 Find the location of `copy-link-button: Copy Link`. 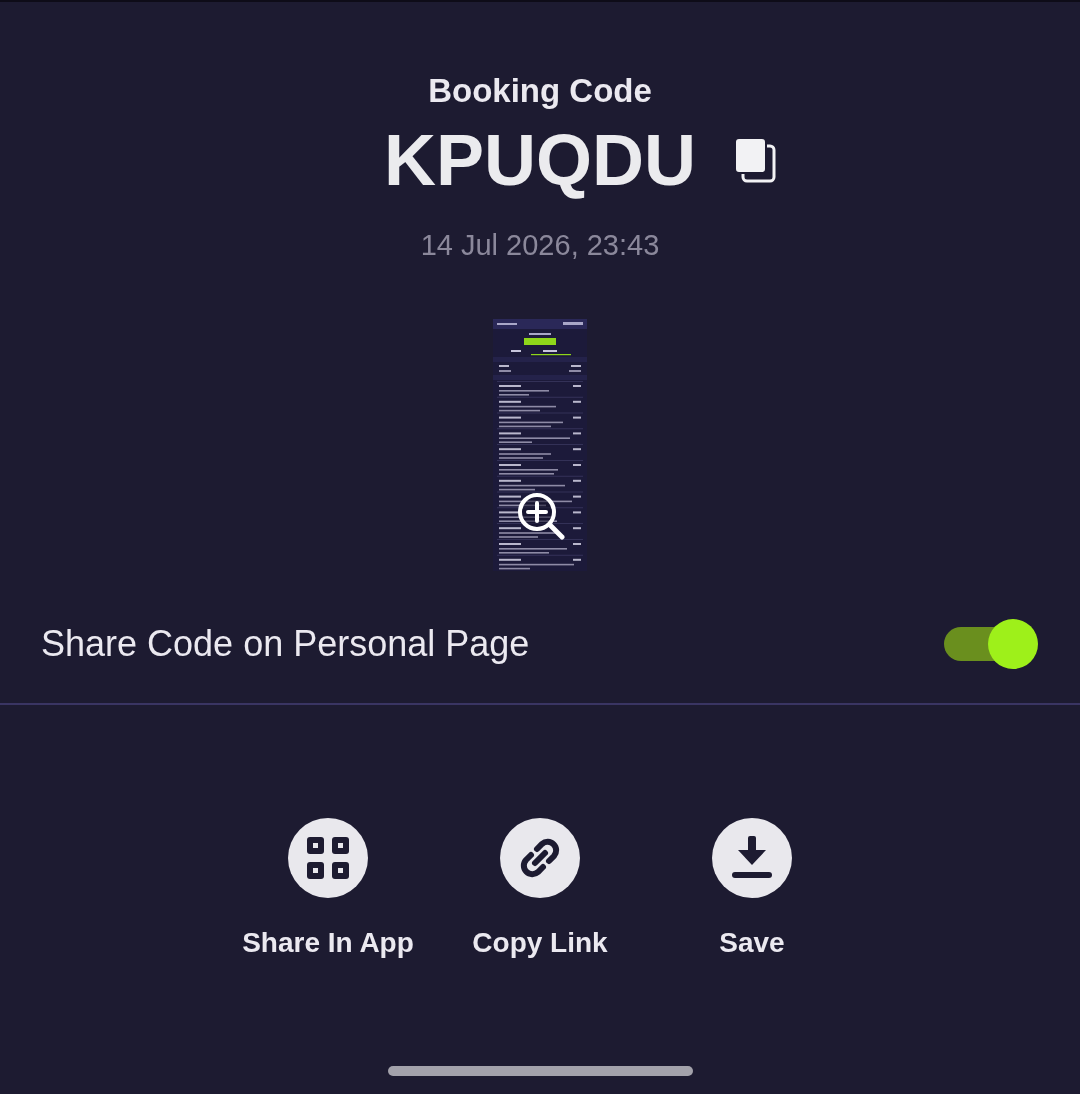

copy-link-button: Copy Link is located at coordinates (540, 889).